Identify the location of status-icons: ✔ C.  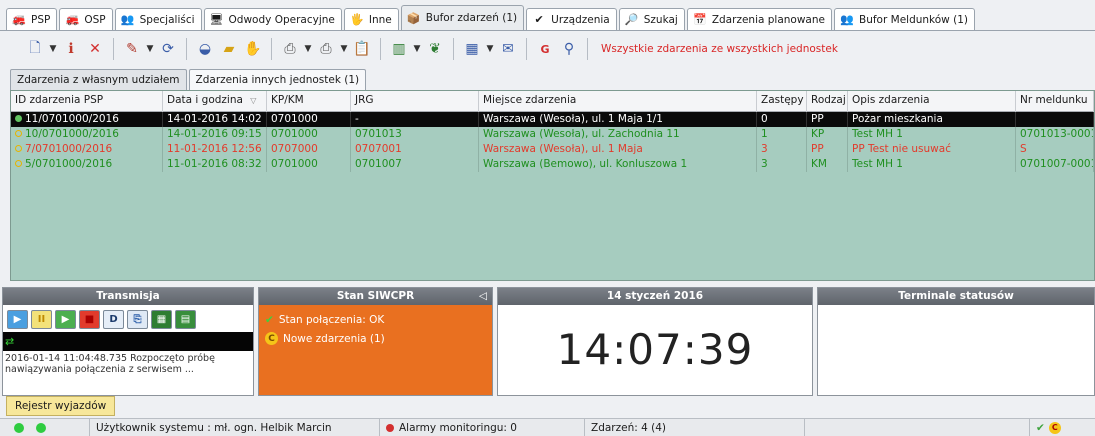
(1048, 427).